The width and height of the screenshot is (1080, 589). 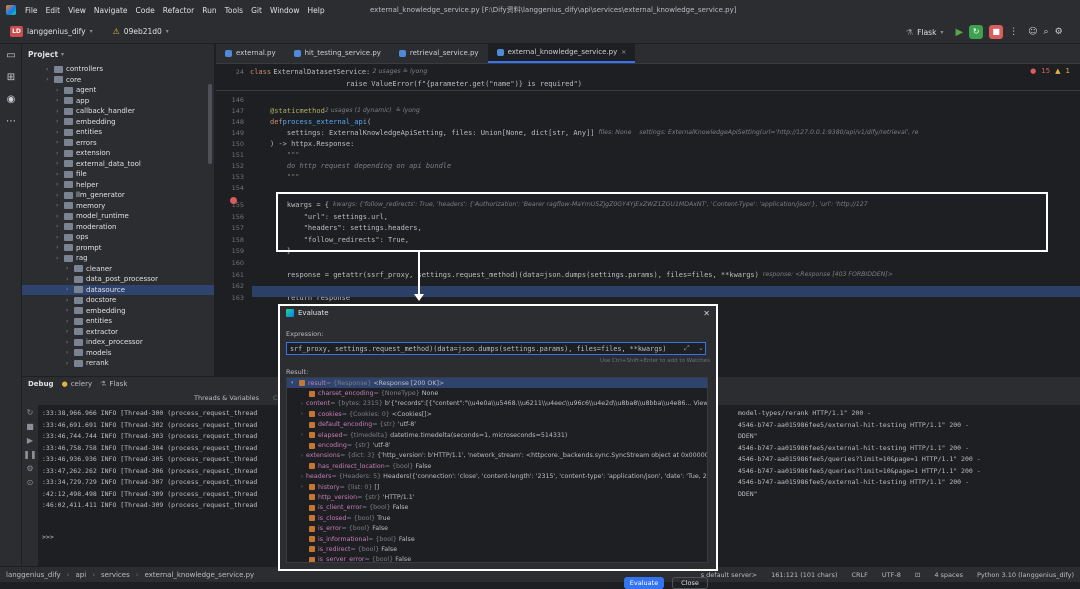 I want to click on editor-tab: retrieval_service.py, so click(x=439, y=53).